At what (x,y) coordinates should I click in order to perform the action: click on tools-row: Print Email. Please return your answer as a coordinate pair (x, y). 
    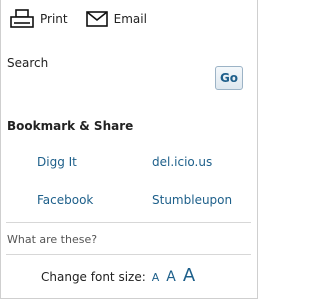
    Looking at the image, I should click on (78, 19).